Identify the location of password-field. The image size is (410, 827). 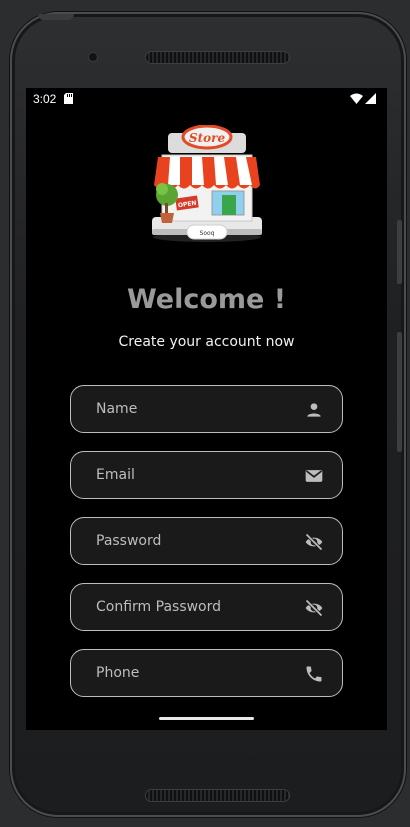
(206, 541).